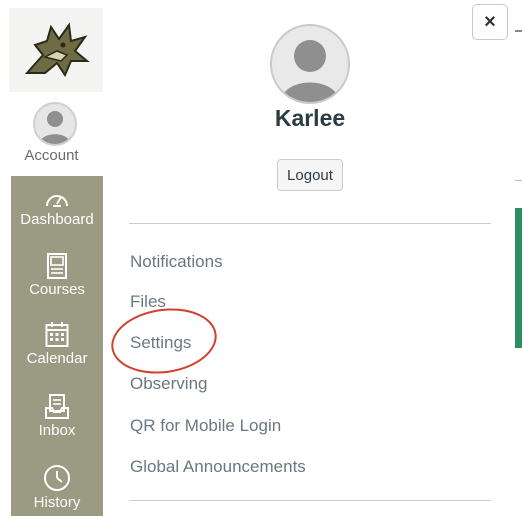 This screenshot has width=522, height=516. What do you see at coordinates (518, 180) in the screenshot?
I see `page-edge-divider` at bounding box center [518, 180].